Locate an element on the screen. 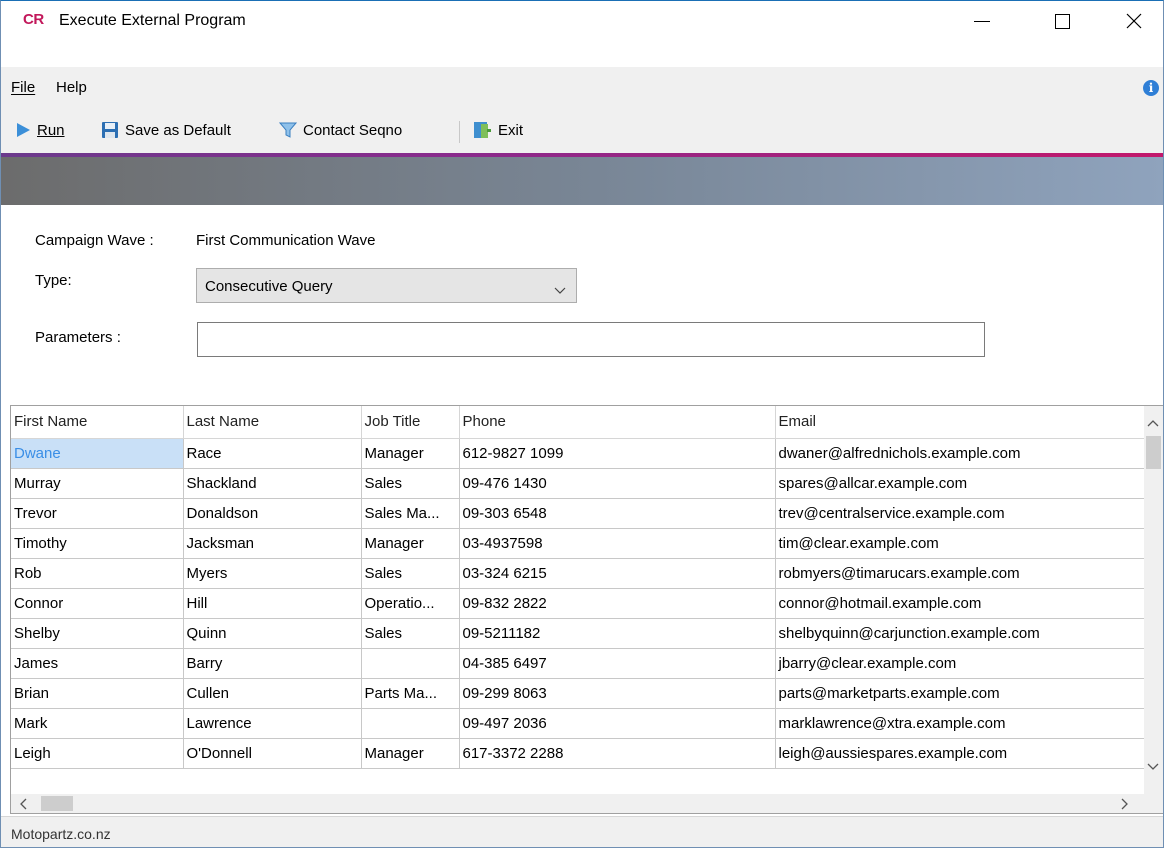 The height and width of the screenshot is (849, 1165). cell-email: shelbyquinn@carjunction.example.com is located at coordinates (960, 633).